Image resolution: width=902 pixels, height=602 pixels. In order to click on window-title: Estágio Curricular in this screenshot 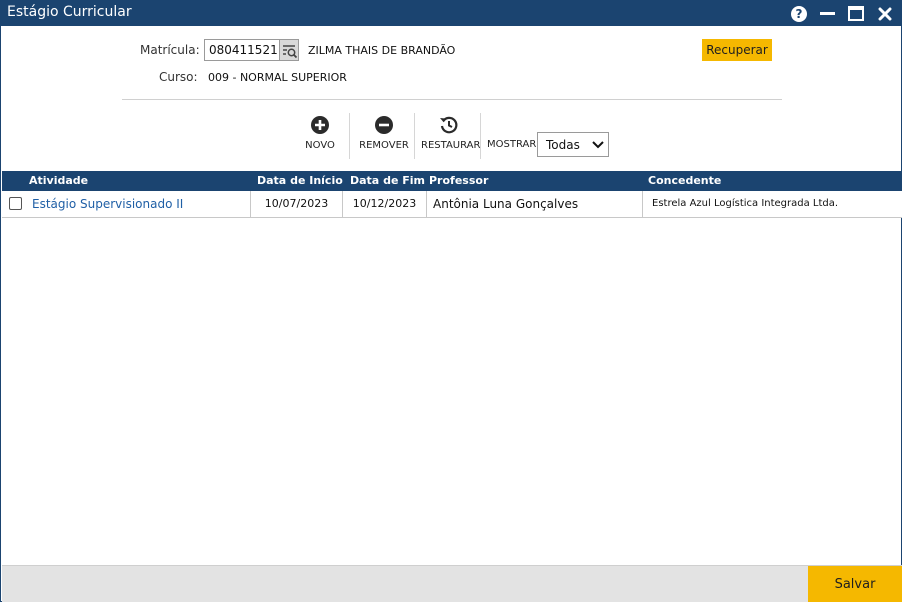, I will do `click(69, 12)`.